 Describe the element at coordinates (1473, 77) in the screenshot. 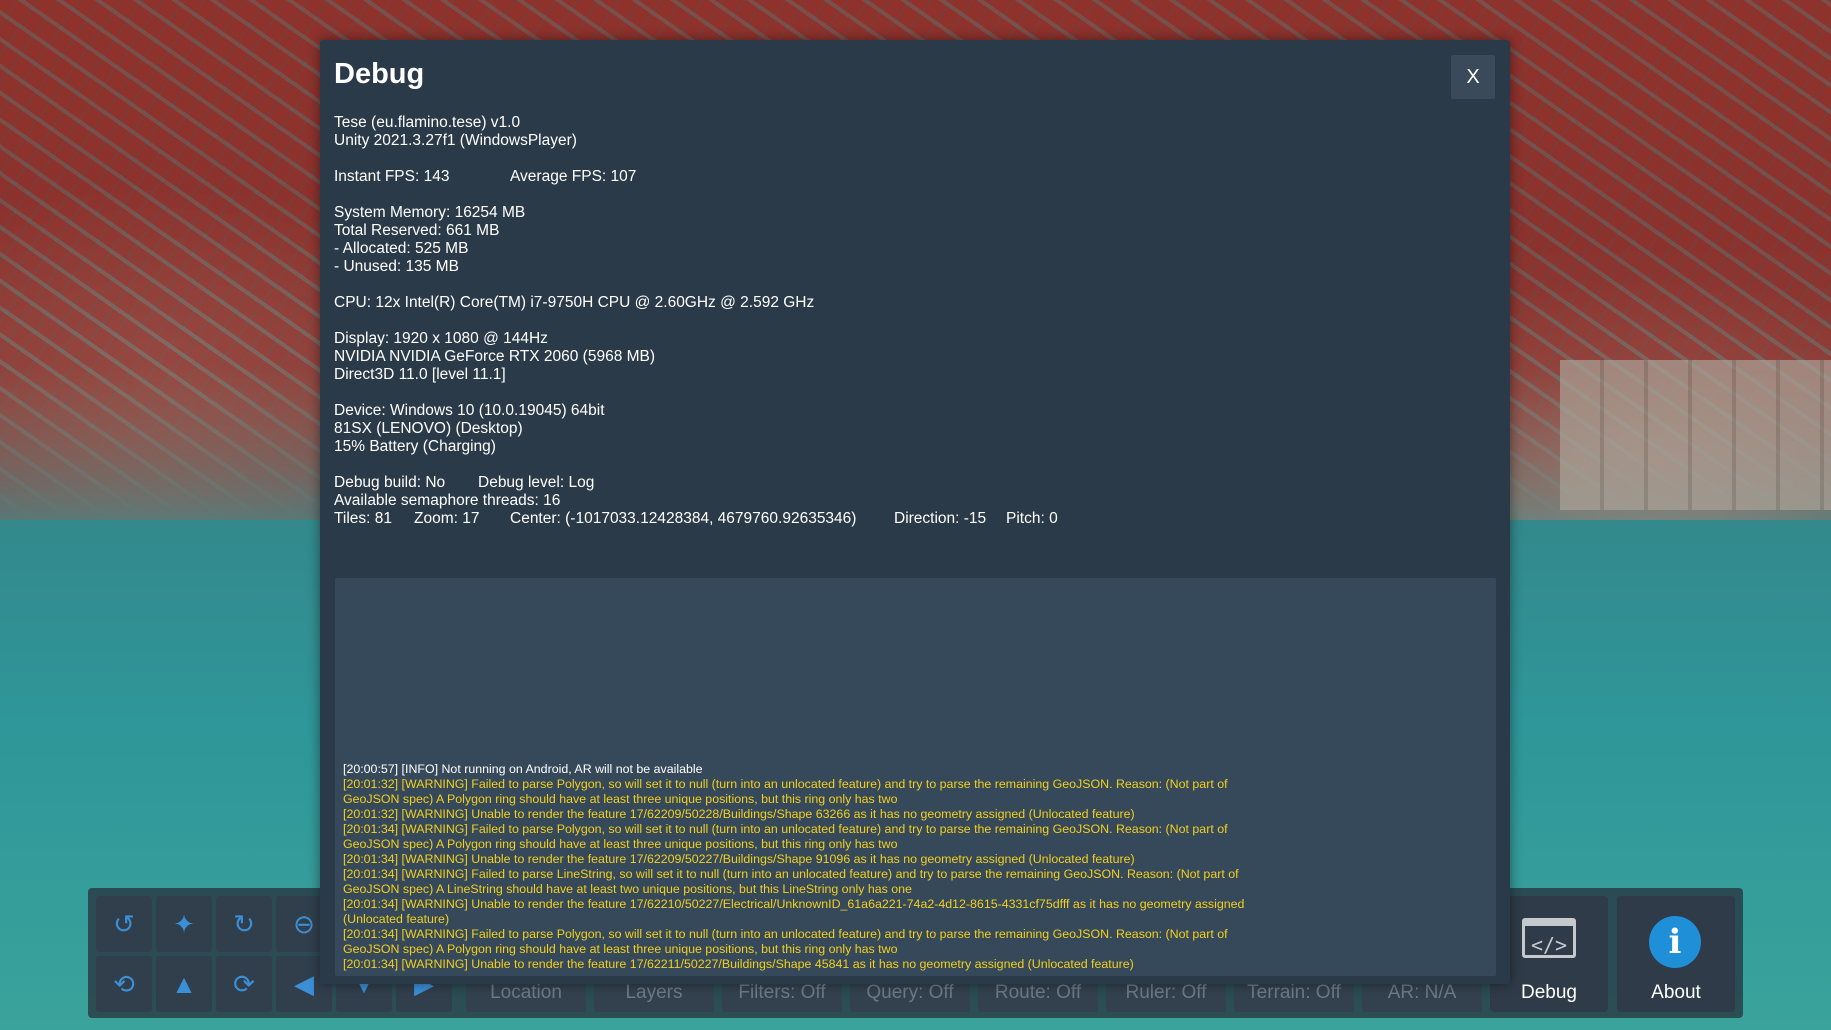

I see `close-button: X` at that location.